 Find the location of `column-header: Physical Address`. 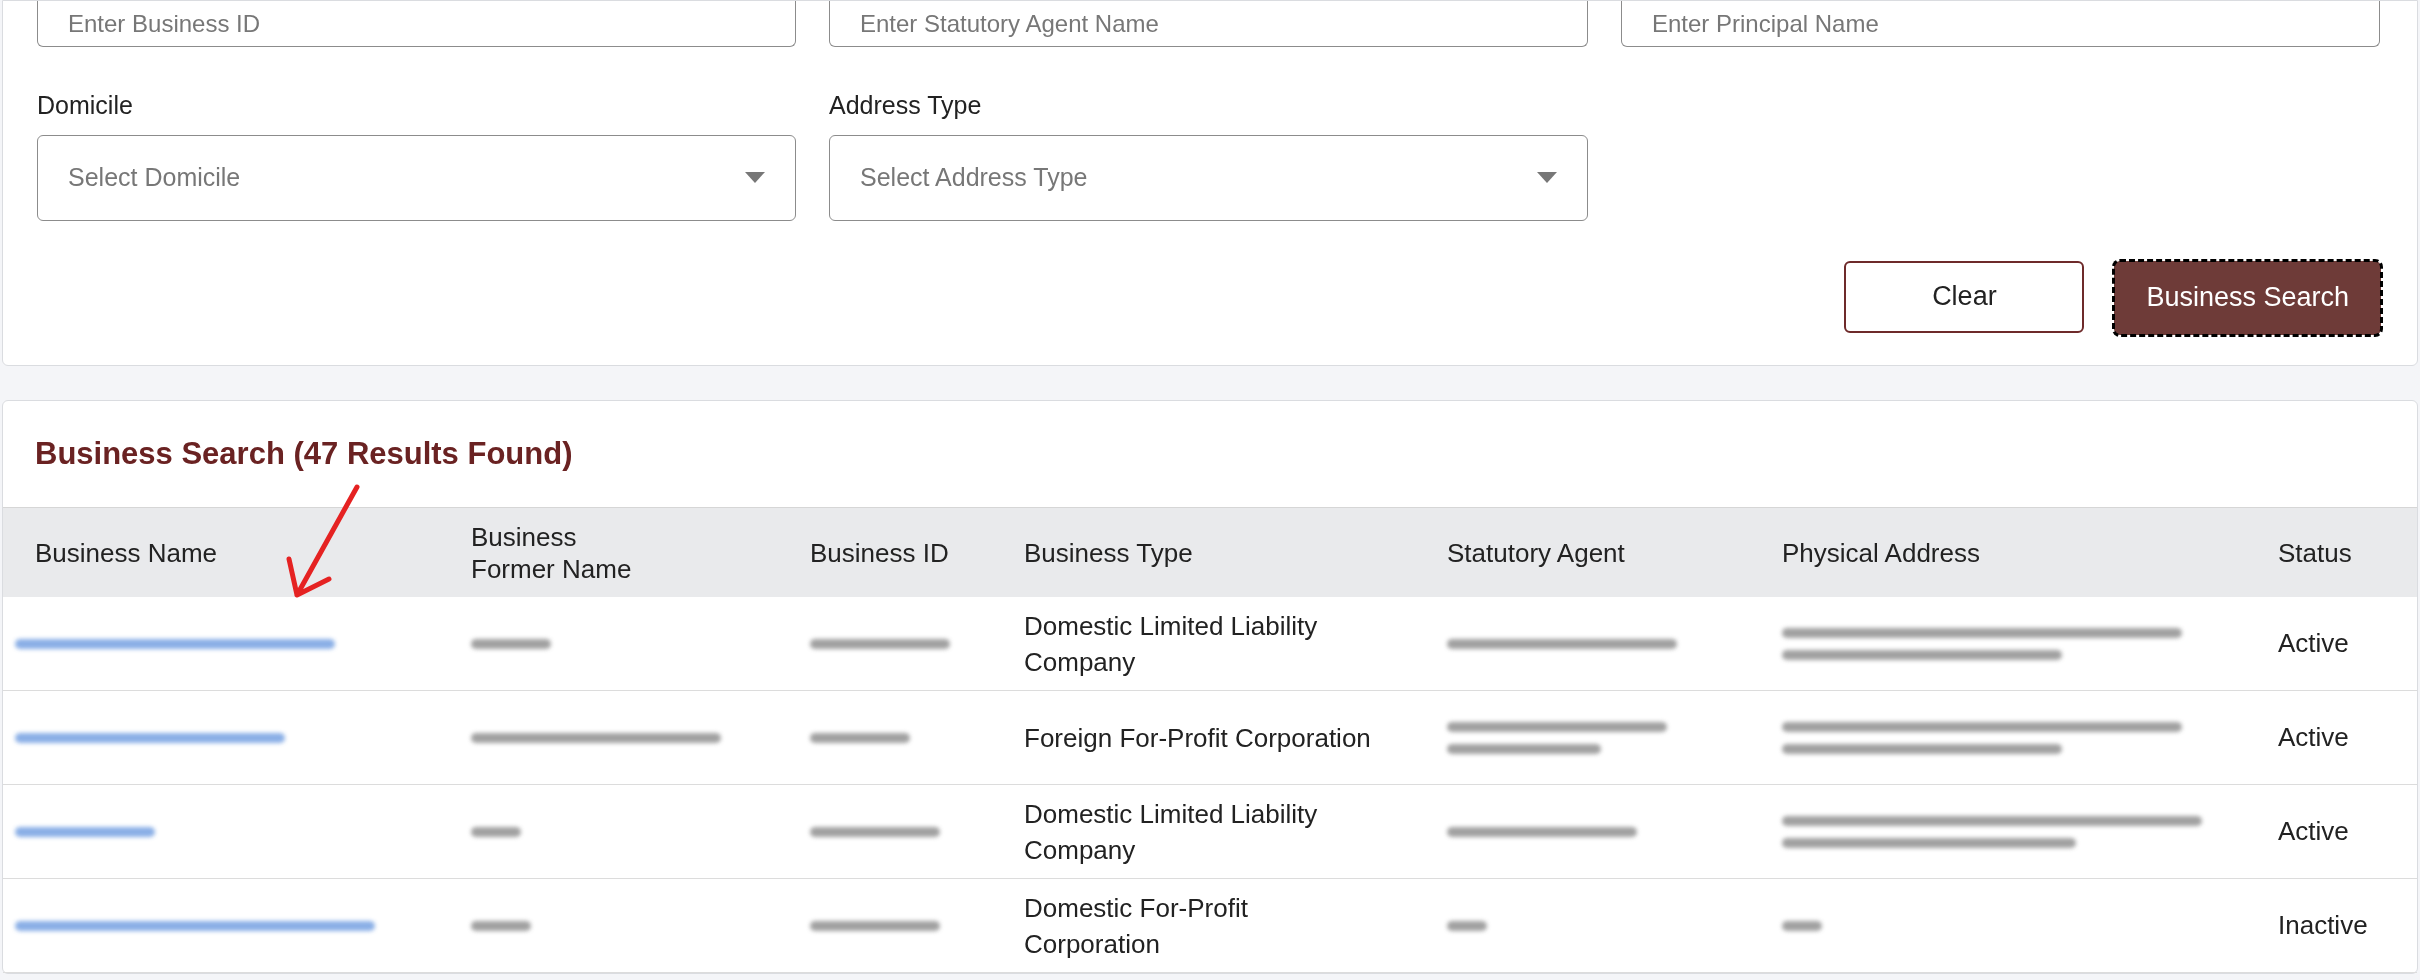

column-header: Physical Address is located at coordinates (1881, 552).